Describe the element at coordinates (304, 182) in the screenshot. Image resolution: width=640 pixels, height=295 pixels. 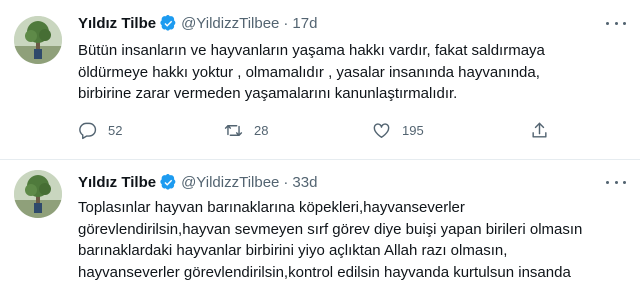
I see `timestamp: 33d` at that location.